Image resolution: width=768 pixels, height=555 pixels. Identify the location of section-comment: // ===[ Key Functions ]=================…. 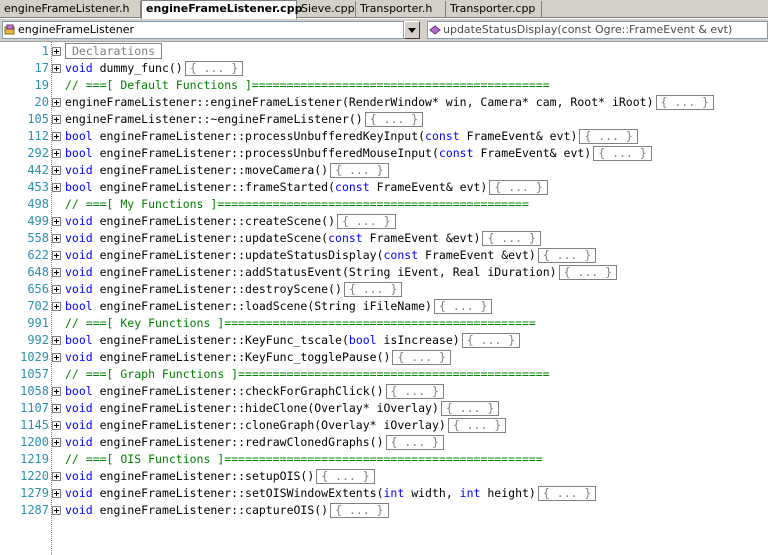
(300, 323).